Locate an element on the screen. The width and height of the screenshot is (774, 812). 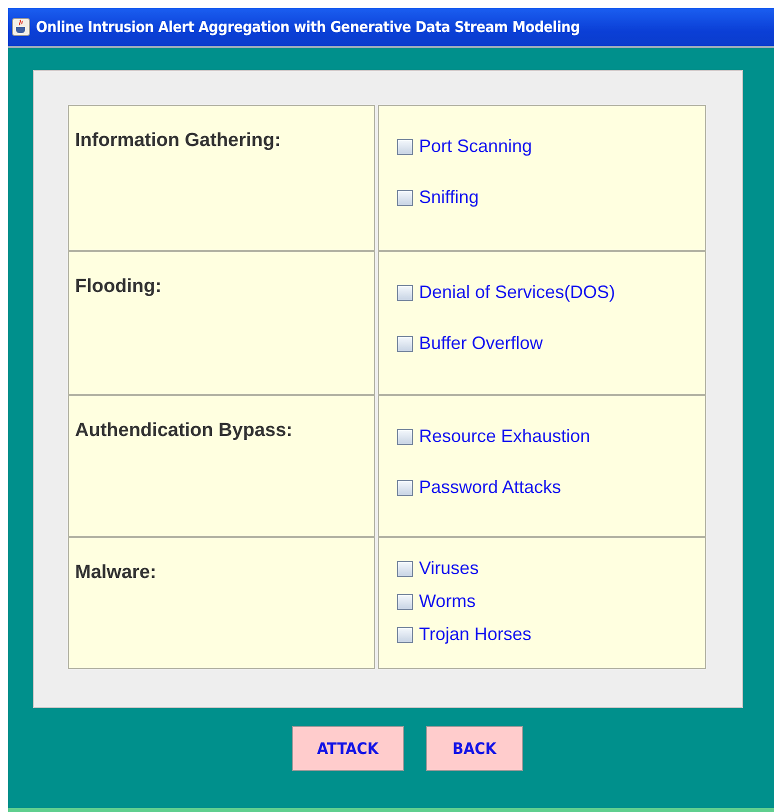
checkbox-label: Worms is located at coordinates (447, 601).